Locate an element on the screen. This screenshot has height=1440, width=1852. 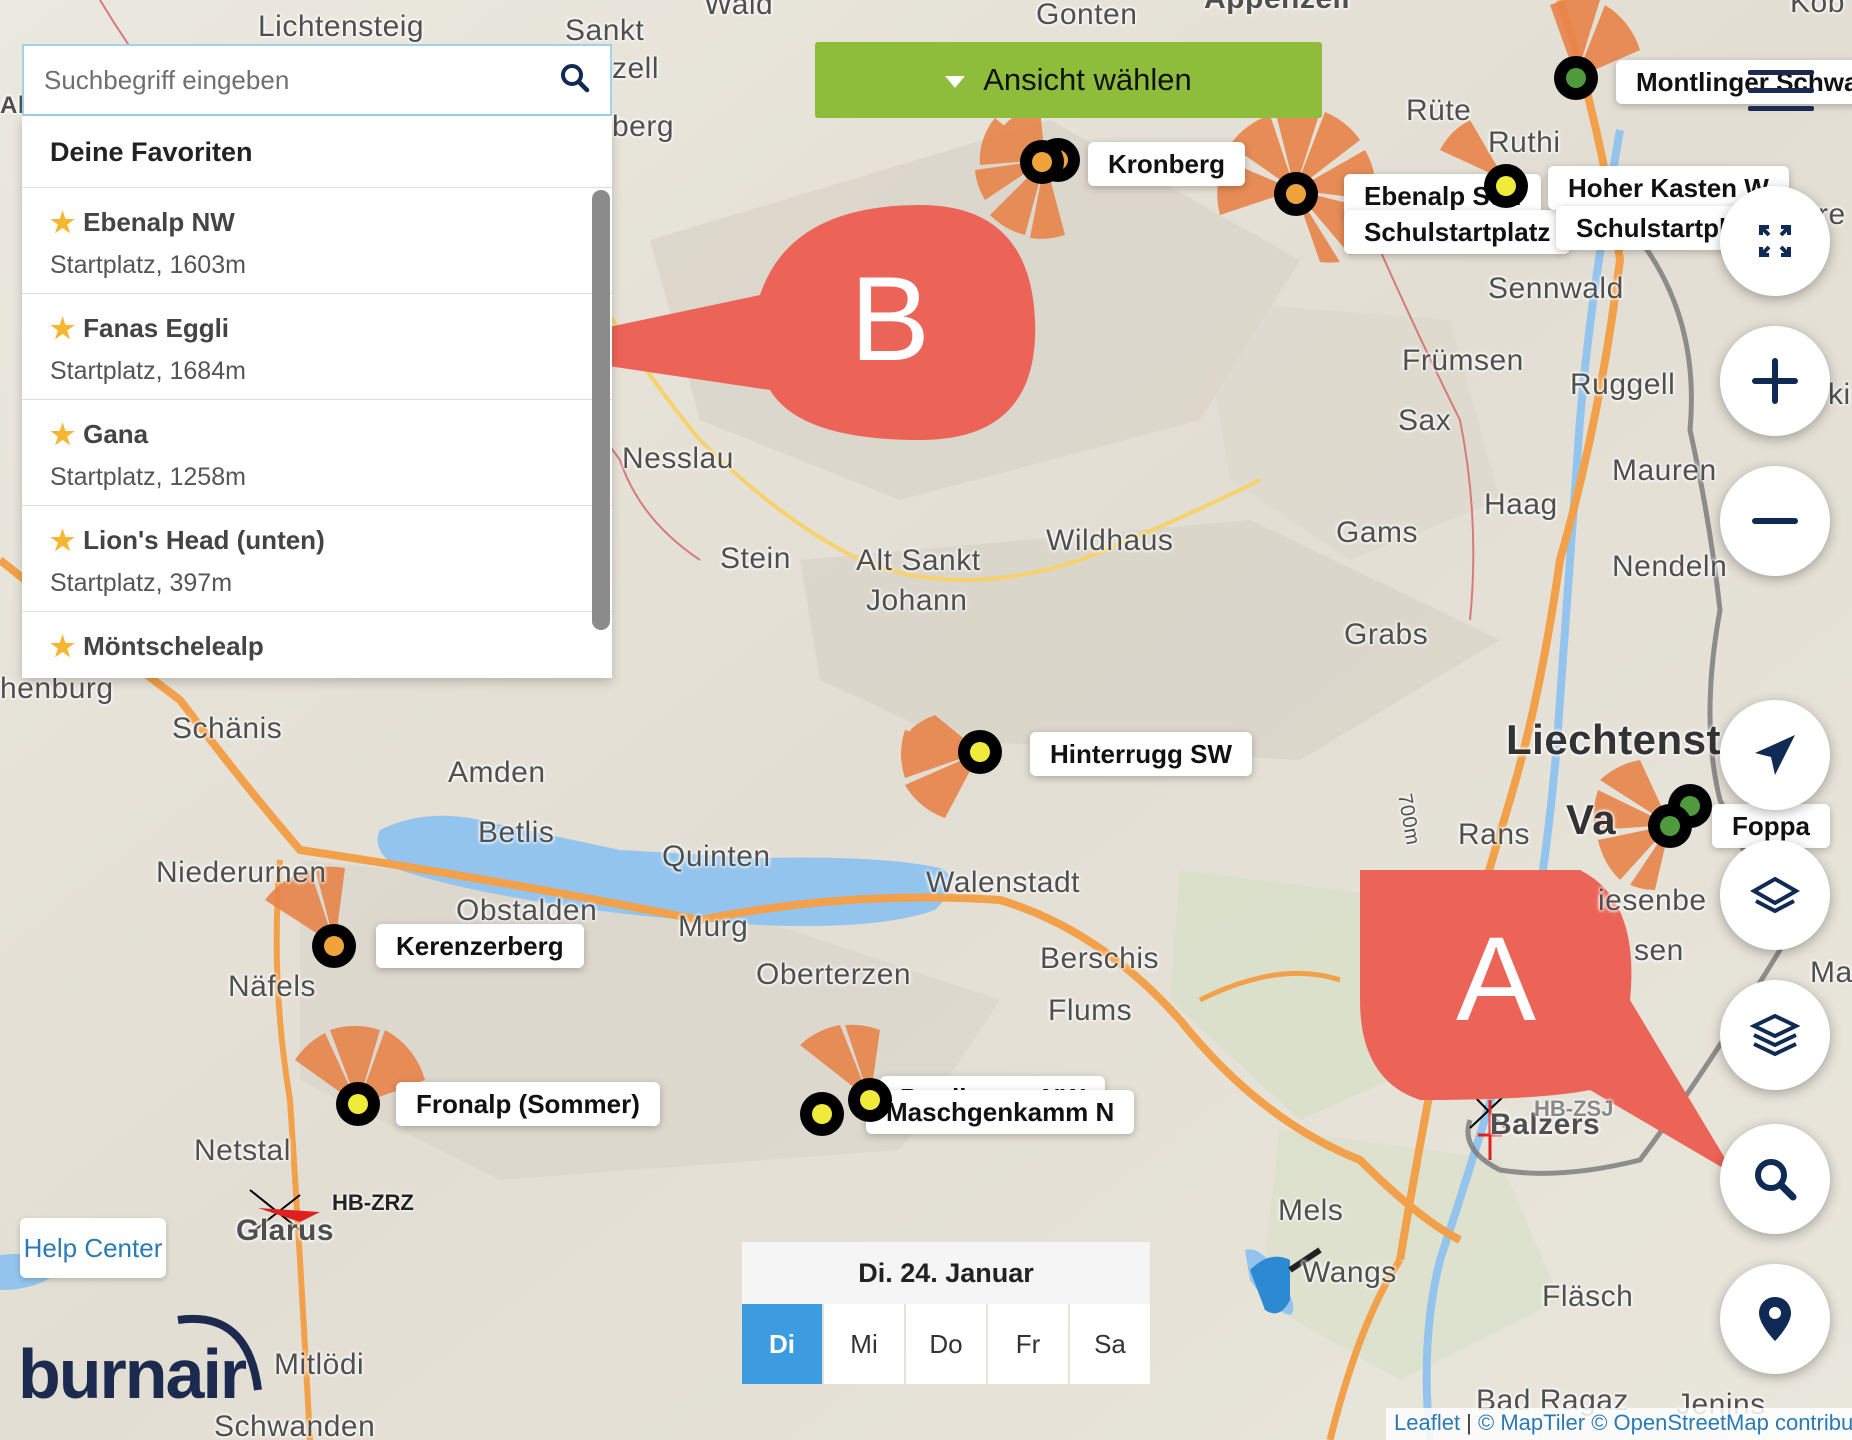
favorite-name: Gana is located at coordinates (116, 434).